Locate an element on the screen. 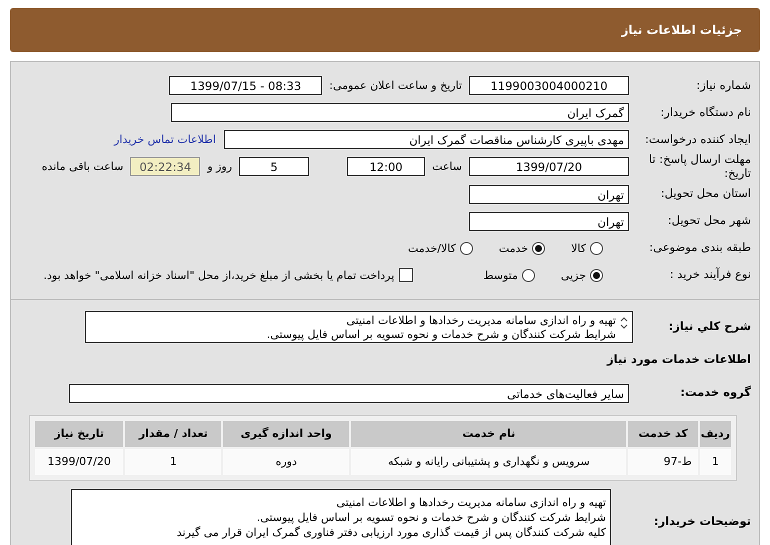  description-textarea: تهیه و راه اندازی سامانه مدیریت رخدادها و اطلاعات امنیتی شرایط شرکت کنندگان و شرح خدمات و نحوه تسویه بر اساس فایل پیوستی. is located at coordinates (359, 326).